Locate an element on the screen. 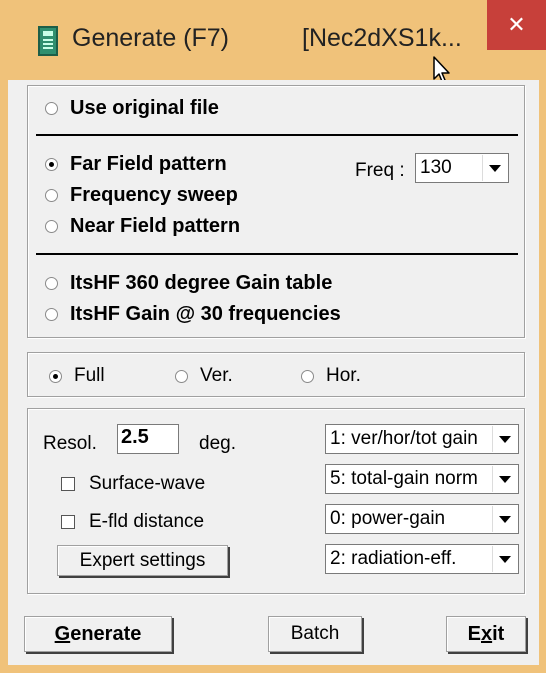  resol-label: Resol. is located at coordinates (70, 443).